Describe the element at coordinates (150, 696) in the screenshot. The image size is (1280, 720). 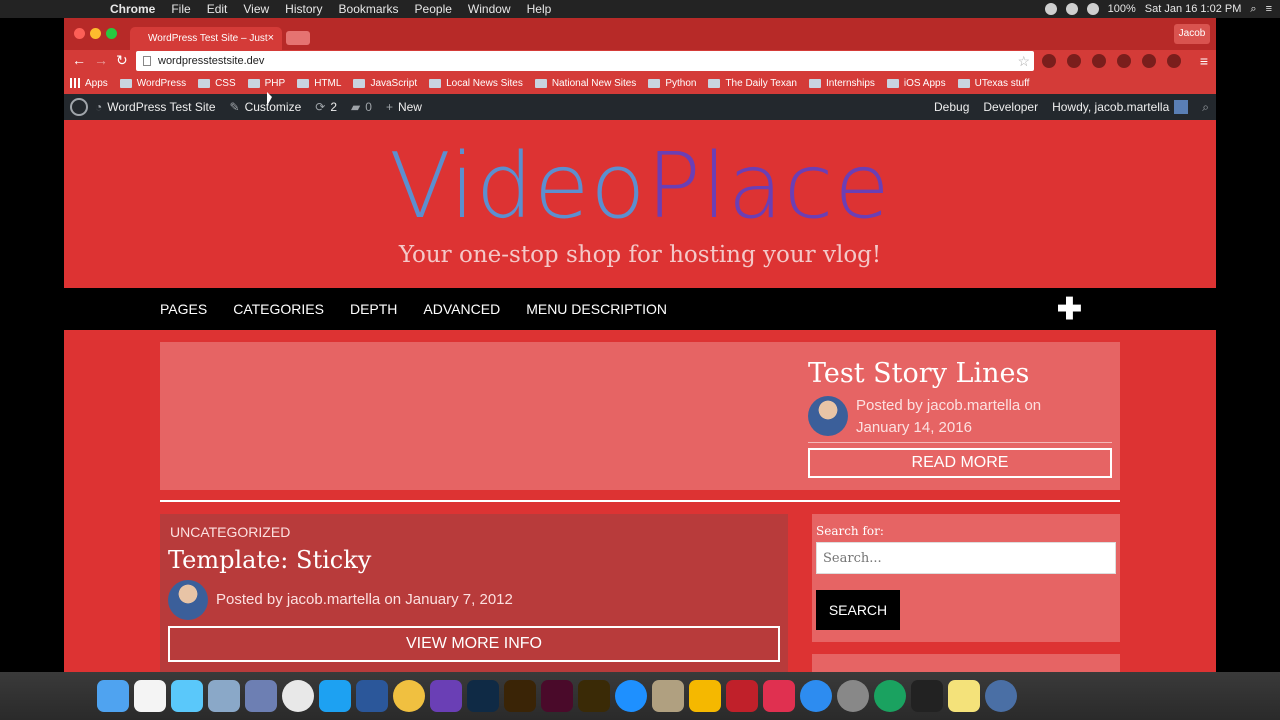
I see `calendar-icon` at that location.